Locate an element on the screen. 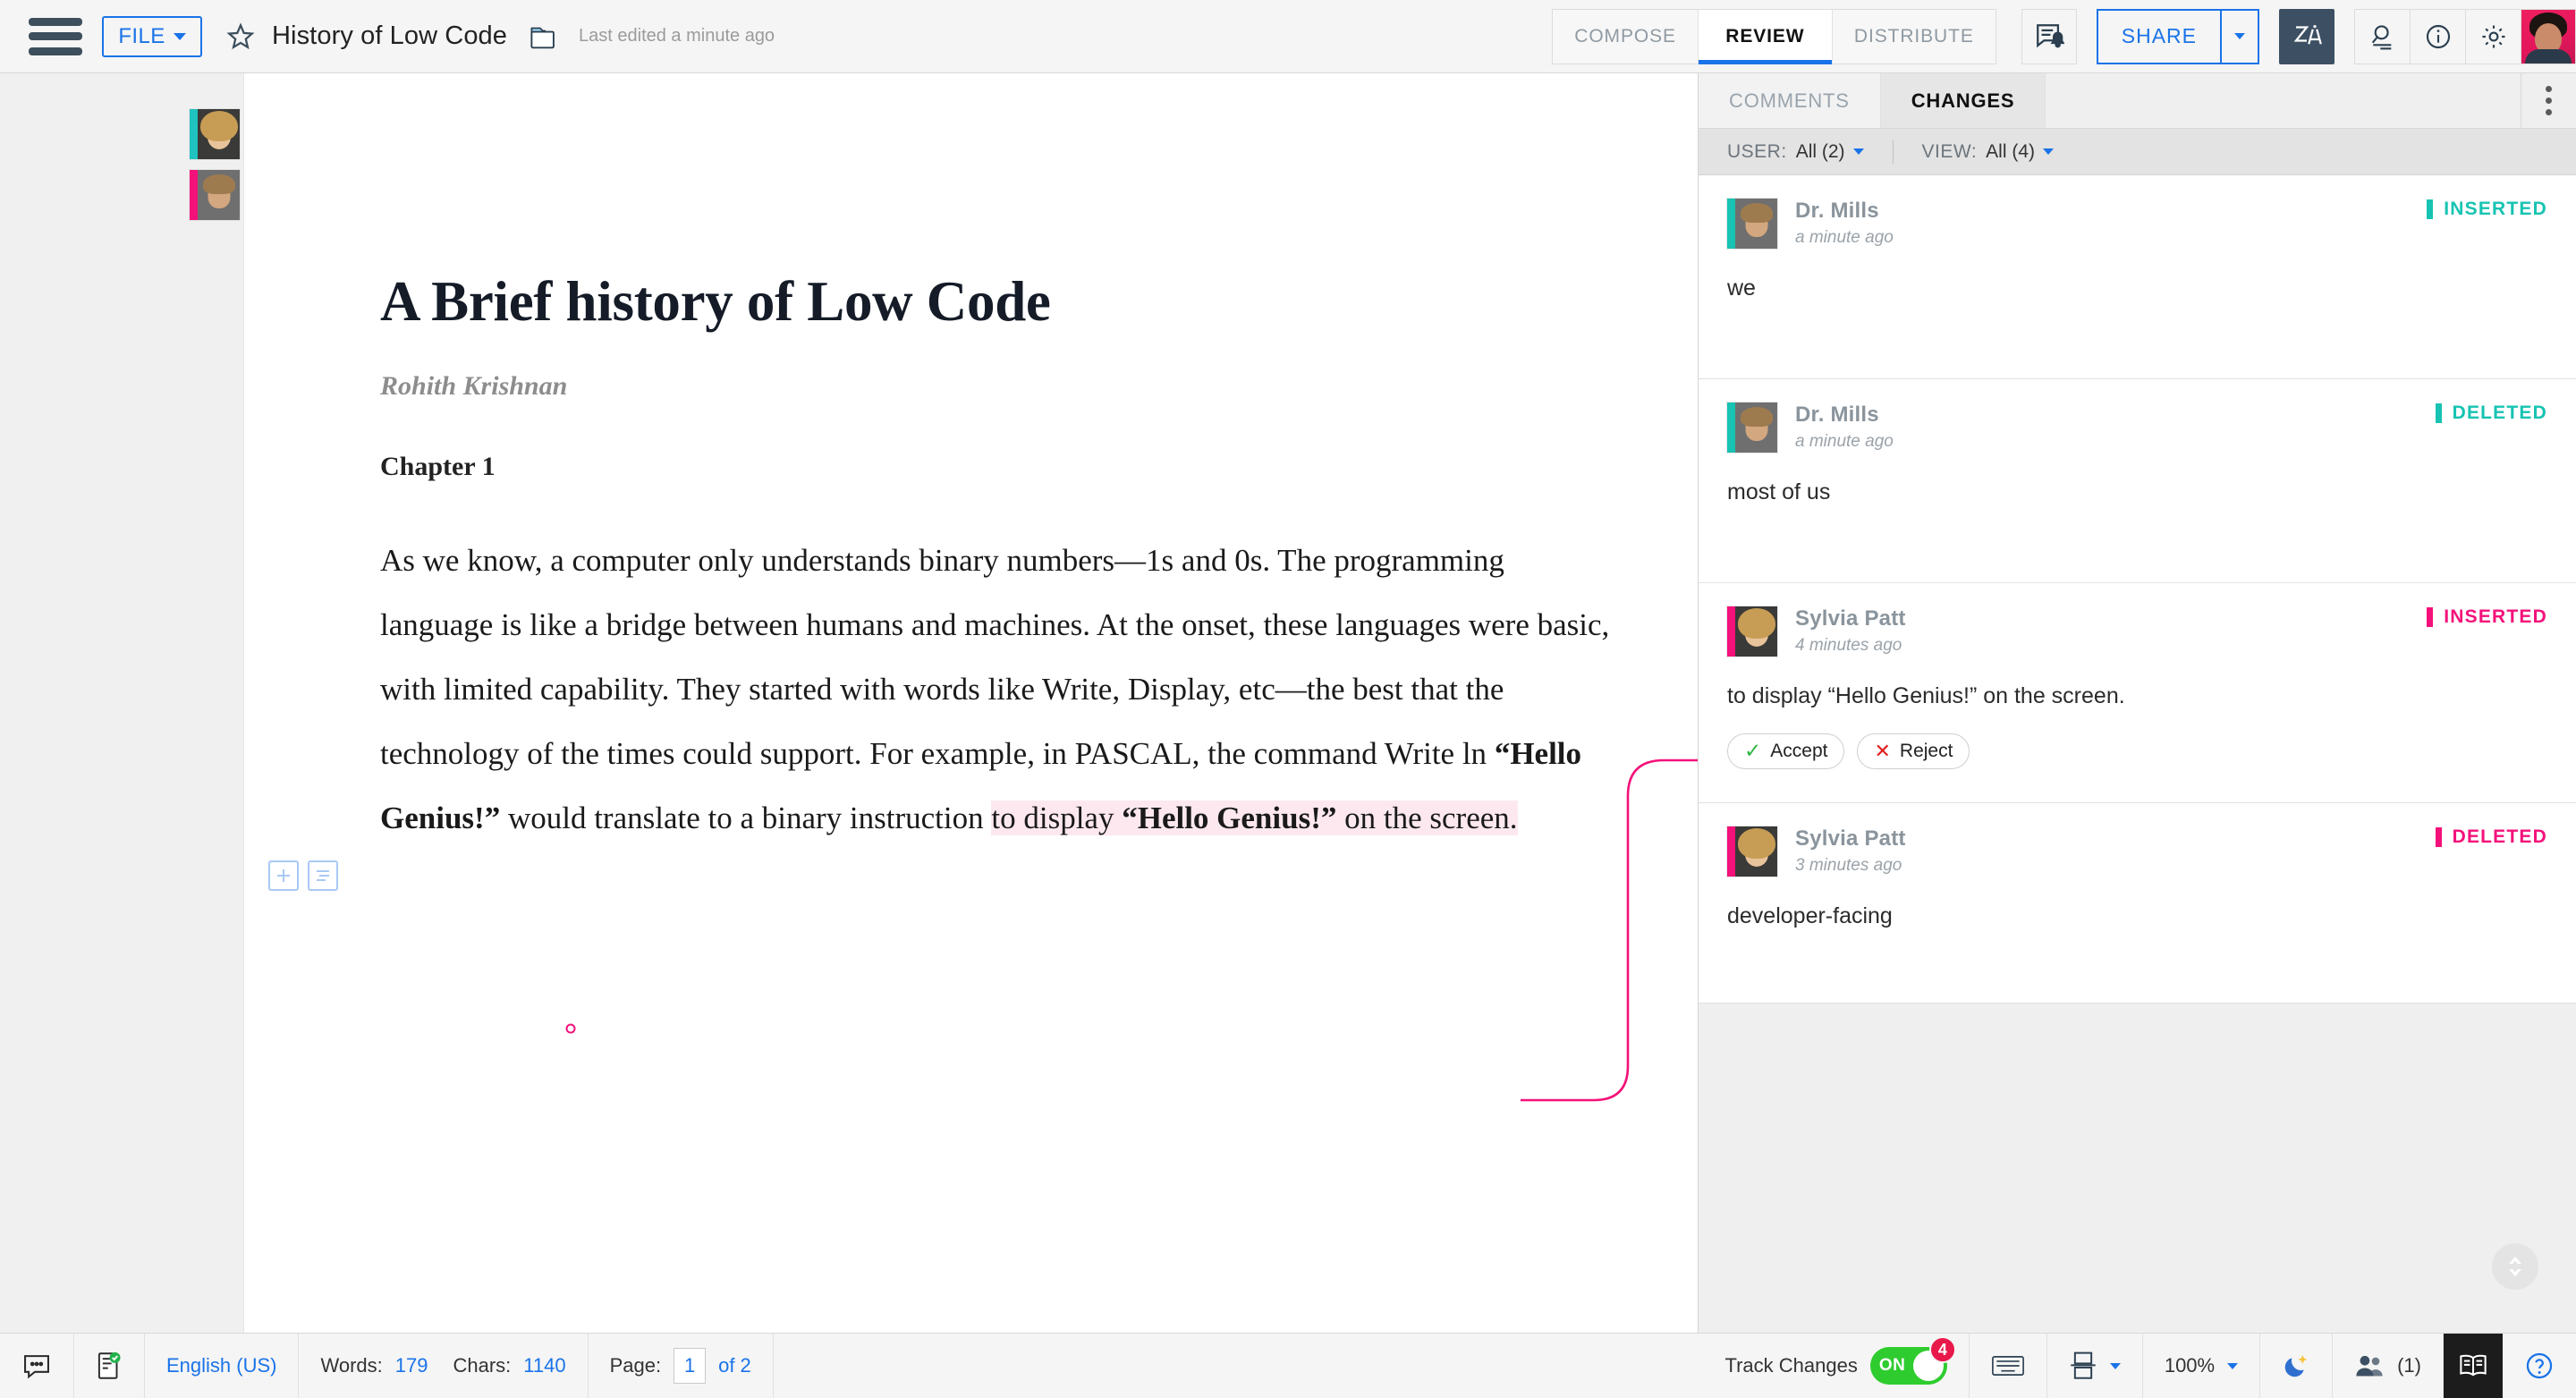  page-input: 1 is located at coordinates (690, 1366).